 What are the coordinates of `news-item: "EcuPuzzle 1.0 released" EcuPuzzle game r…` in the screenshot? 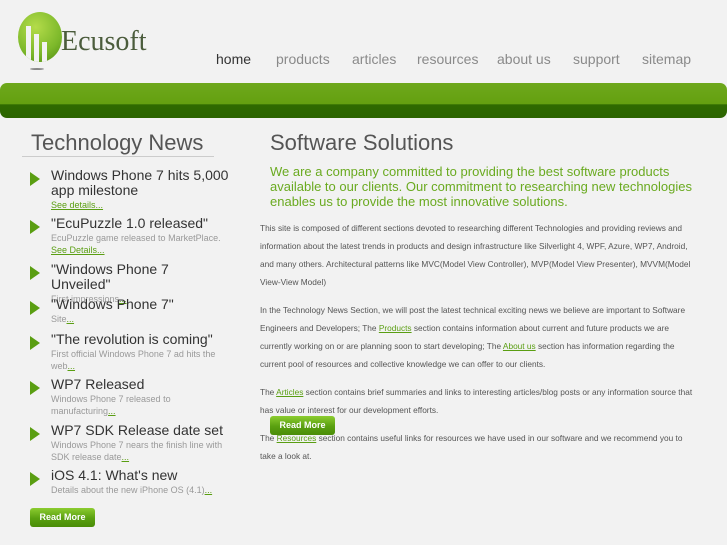 It's located at (130, 236).